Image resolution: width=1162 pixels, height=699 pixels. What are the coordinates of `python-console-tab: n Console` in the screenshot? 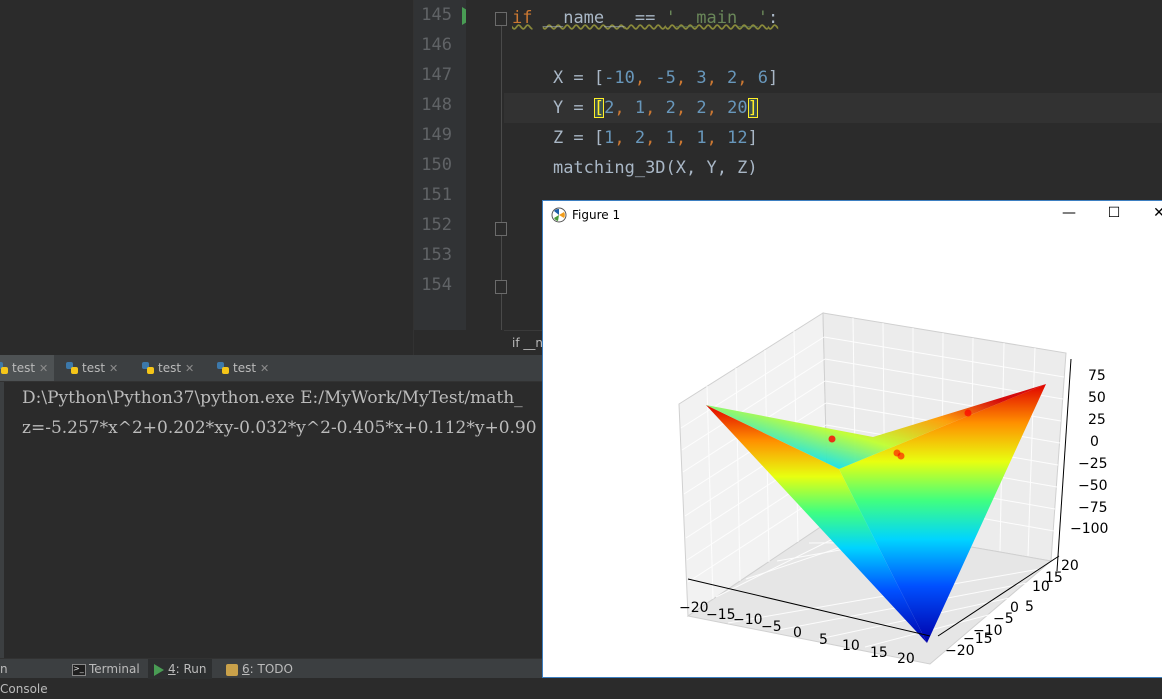 It's located at (29, 677).